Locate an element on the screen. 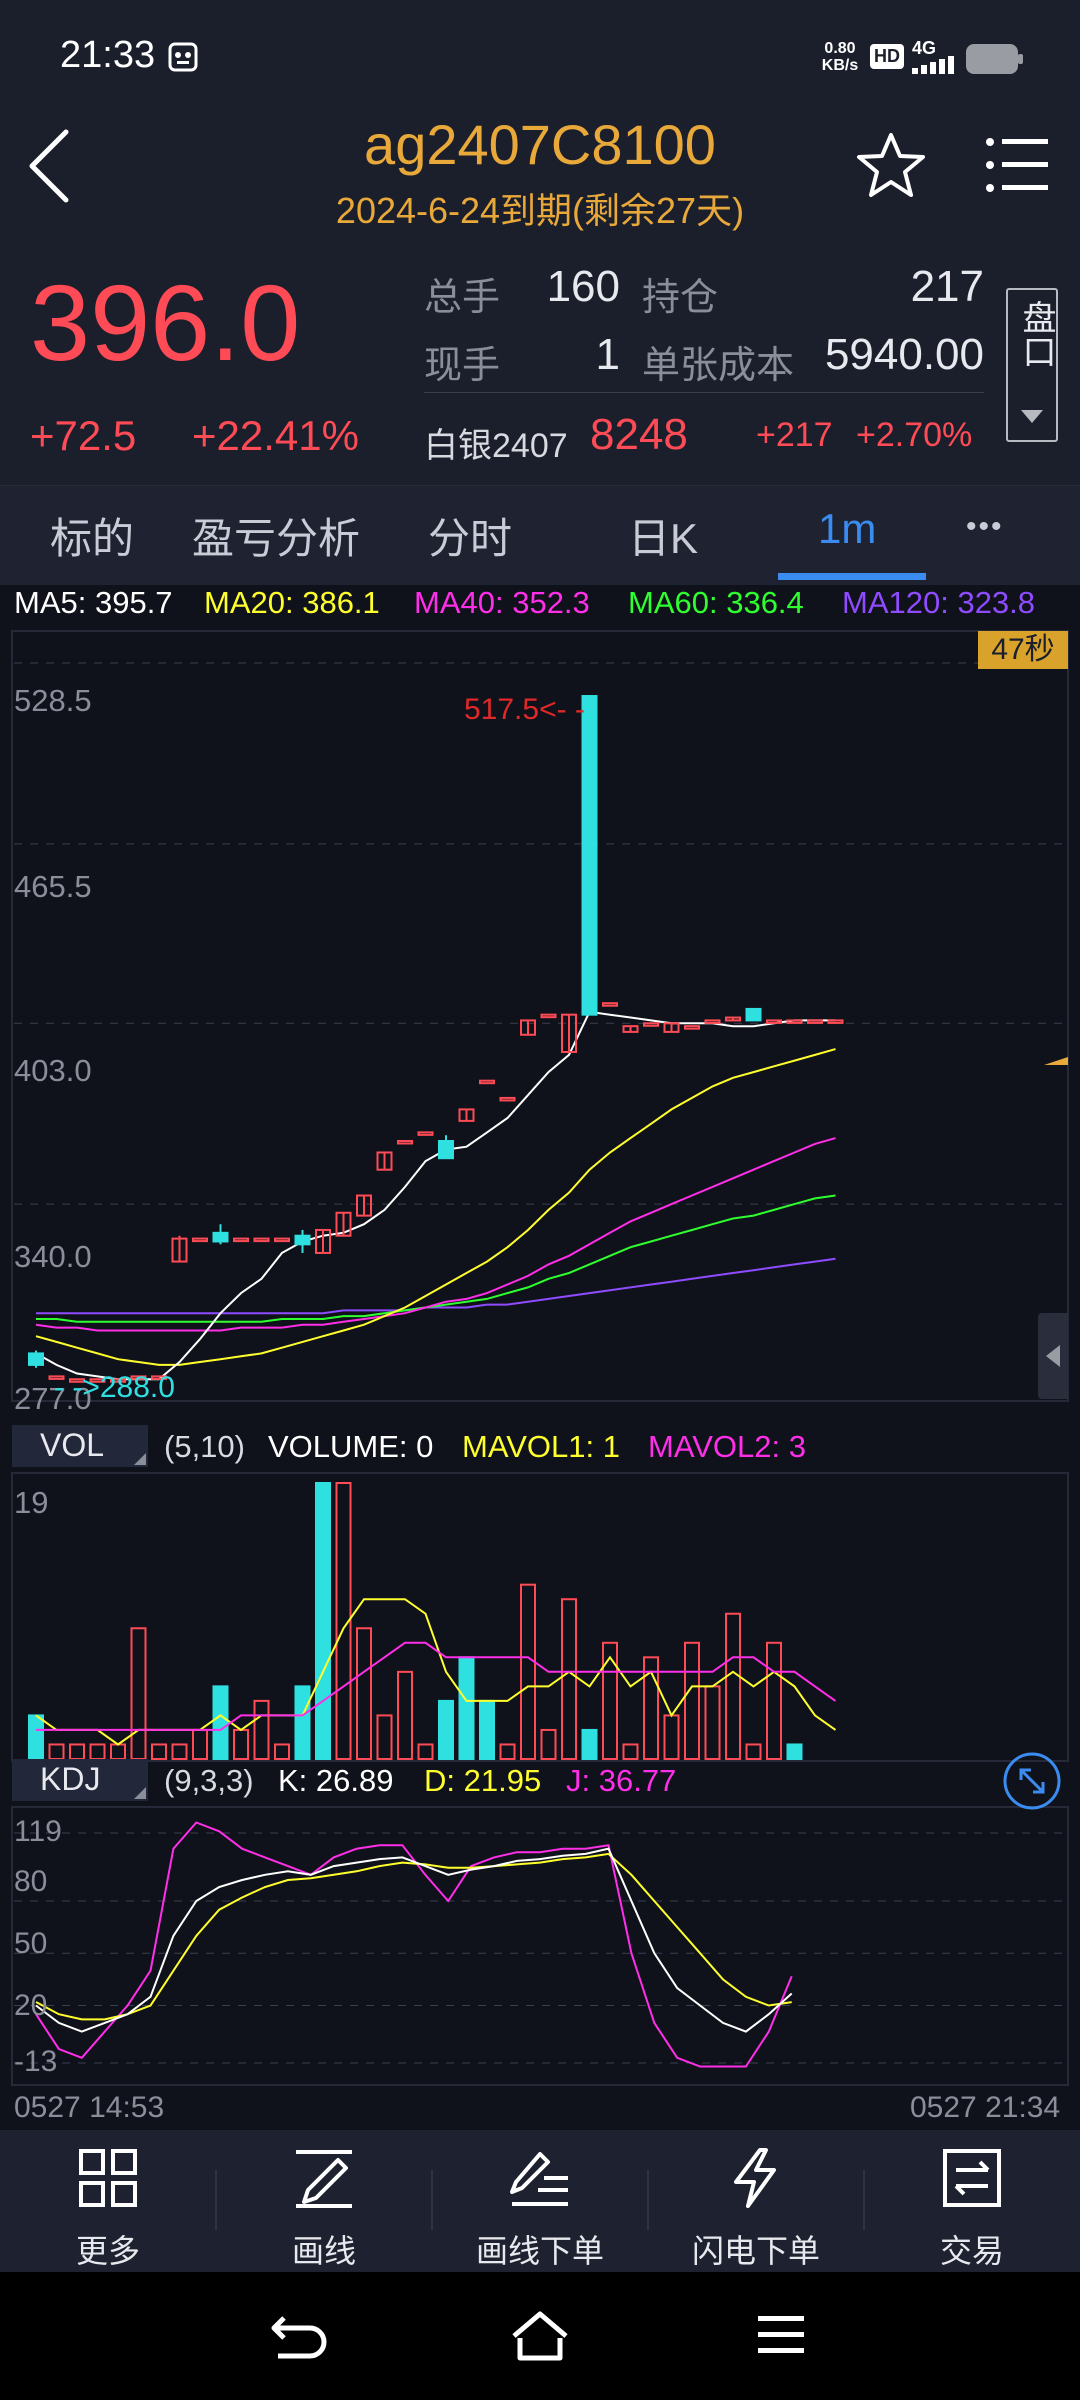 Image resolution: width=1080 pixels, height=2400 pixels. tab-intraday: 分时 is located at coordinates (470, 535).